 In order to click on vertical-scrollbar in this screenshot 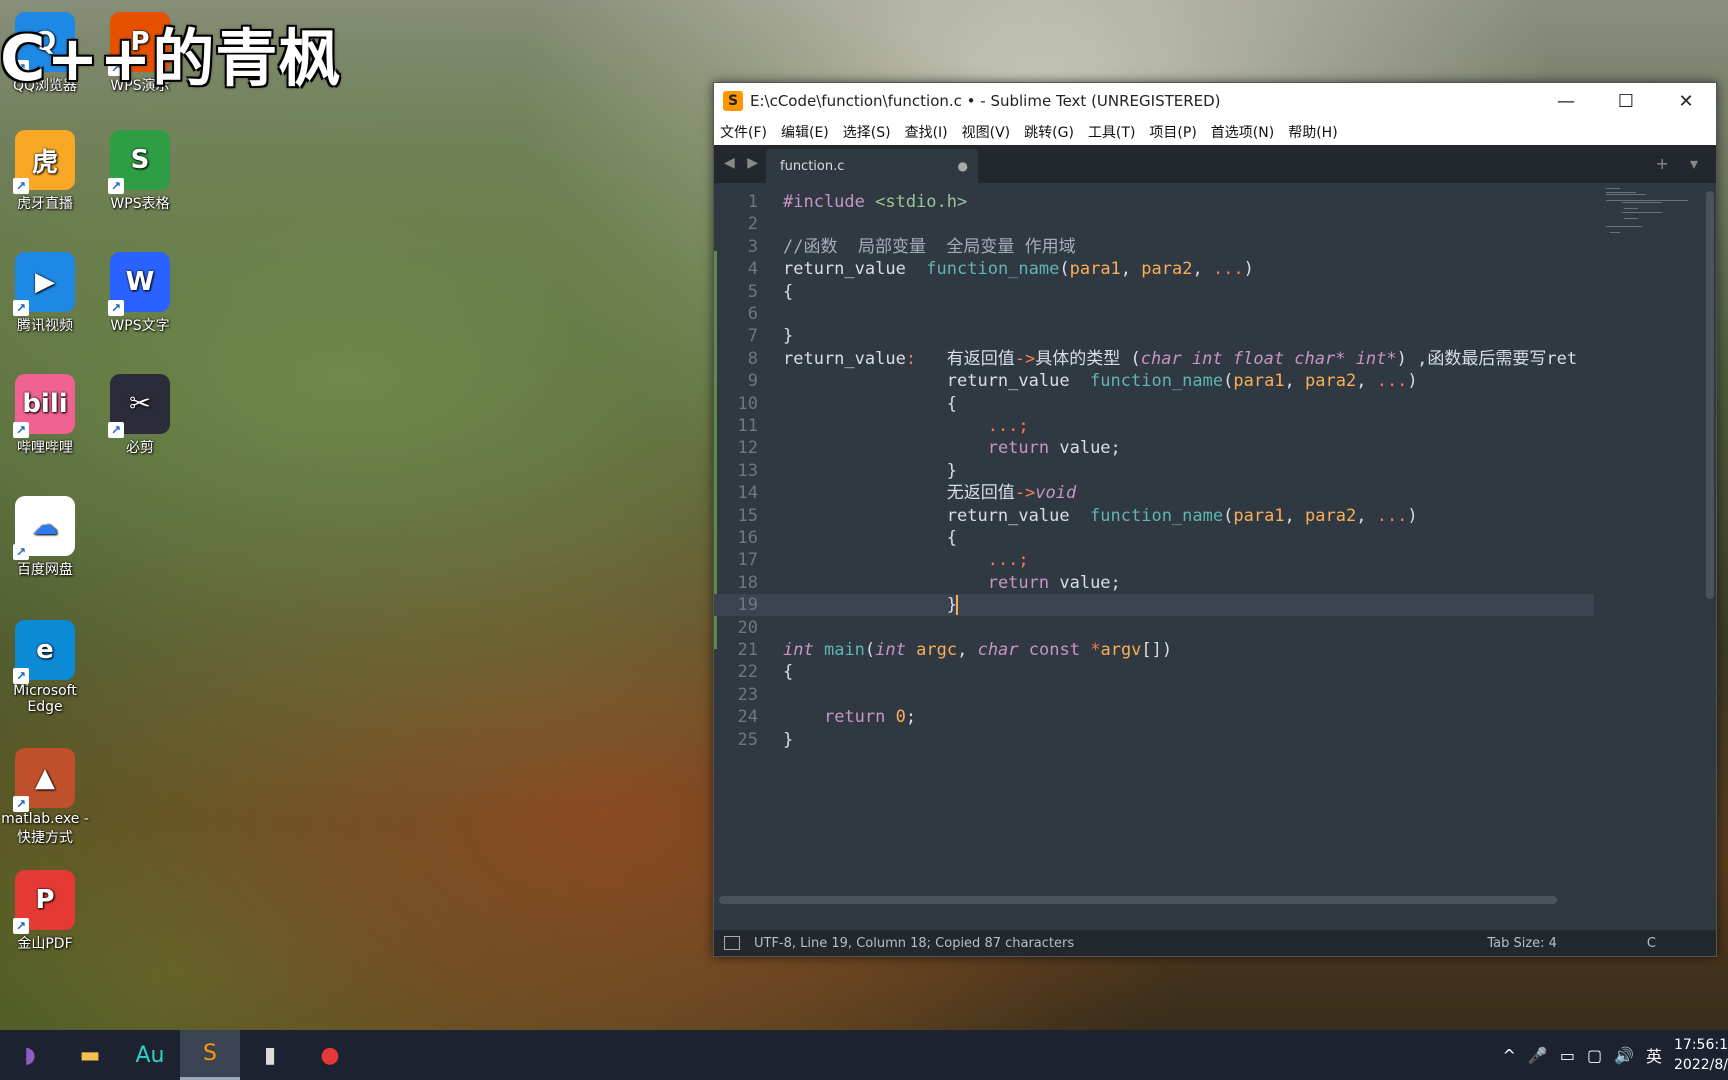, I will do `click(1710, 395)`.